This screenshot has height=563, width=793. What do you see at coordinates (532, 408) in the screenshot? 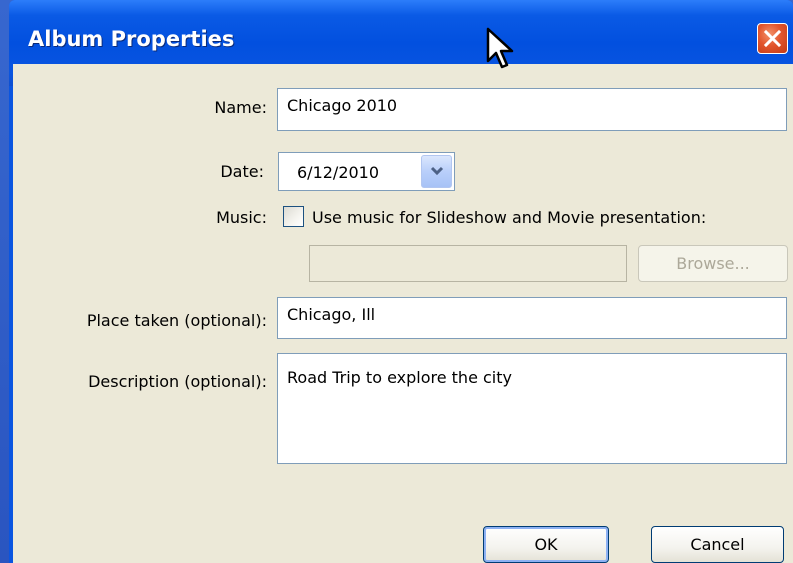
I see `description-field: Road Trip to explore the city` at bounding box center [532, 408].